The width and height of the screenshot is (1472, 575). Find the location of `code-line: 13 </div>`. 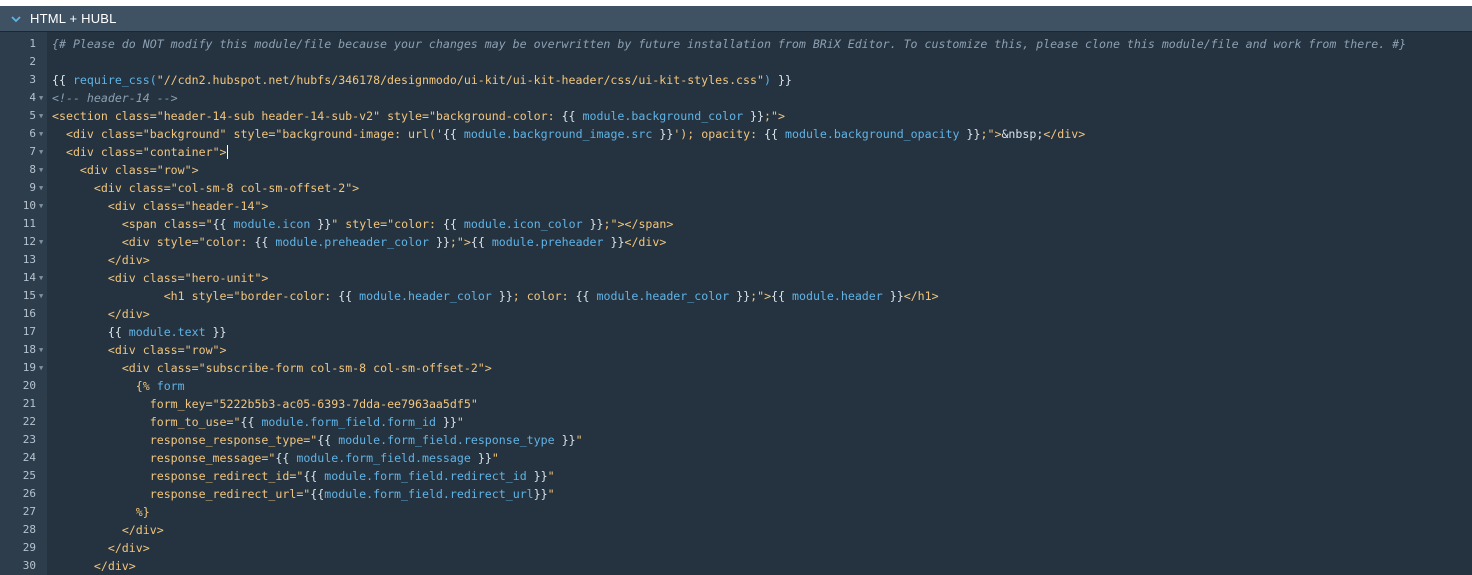

code-line: 13 </div> is located at coordinates (736, 260).